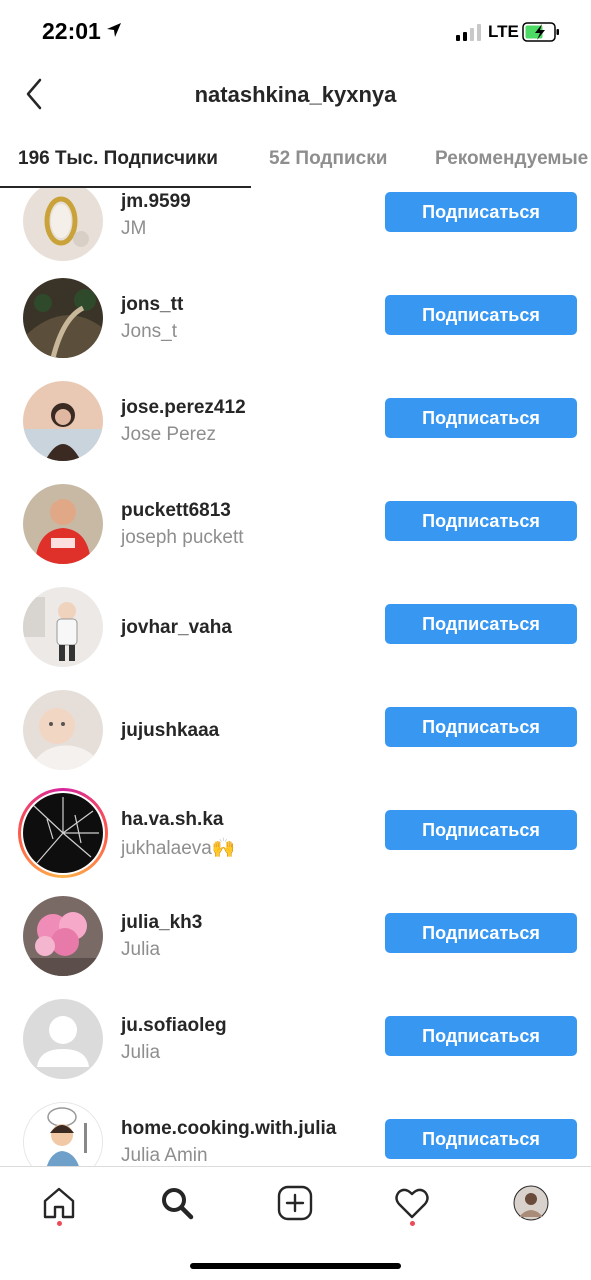 This screenshot has height=1280, width=591. I want to click on location-arrow-icon, so click(114, 30).